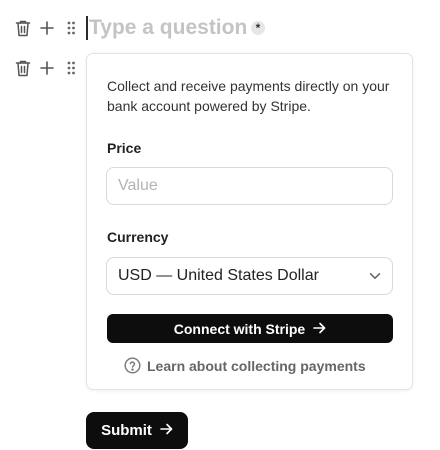  What do you see at coordinates (256, 365) in the screenshot?
I see `learn-payments-label: Learn about collecting payments` at bounding box center [256, 365].